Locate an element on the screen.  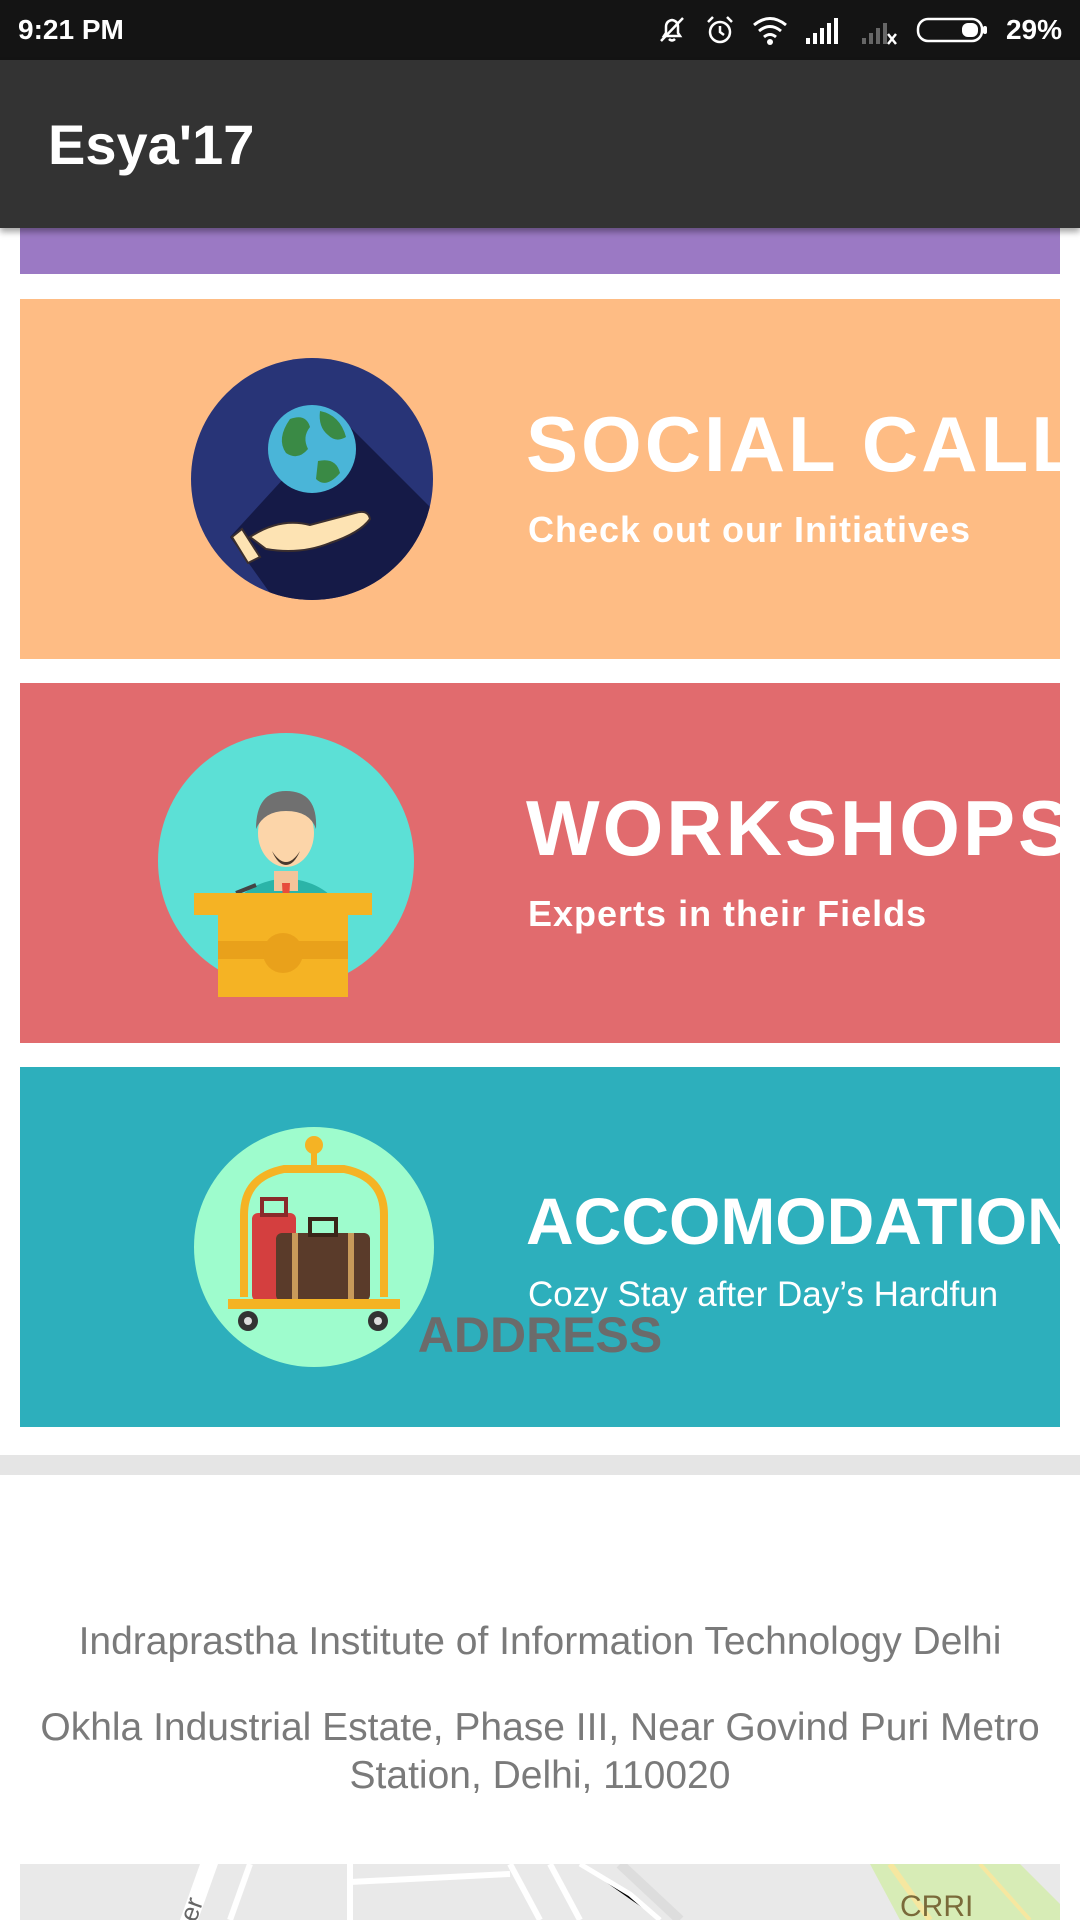
alarm-icon is located at coordinates (720, 30).